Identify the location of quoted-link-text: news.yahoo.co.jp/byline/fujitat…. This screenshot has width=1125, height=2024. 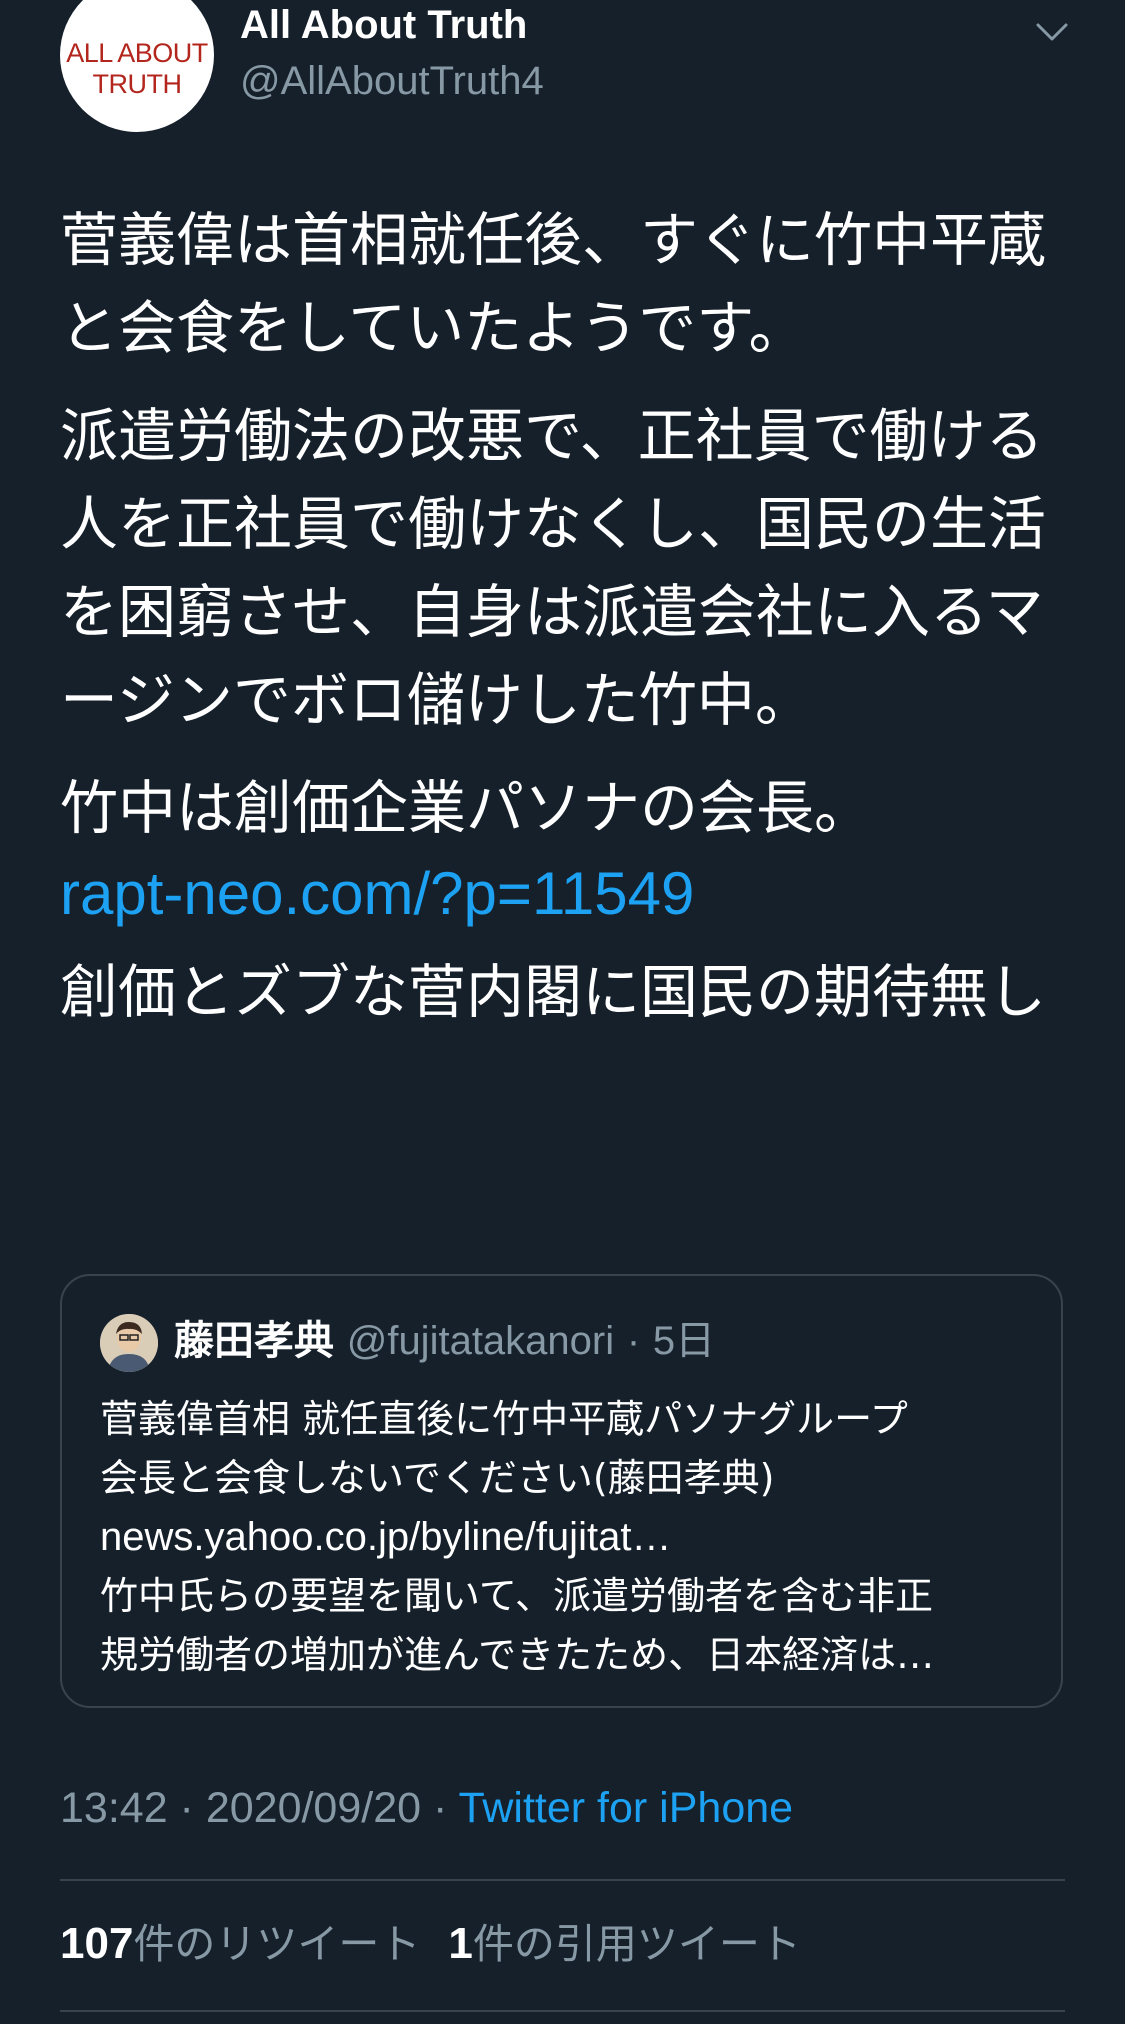
(386, 1537).